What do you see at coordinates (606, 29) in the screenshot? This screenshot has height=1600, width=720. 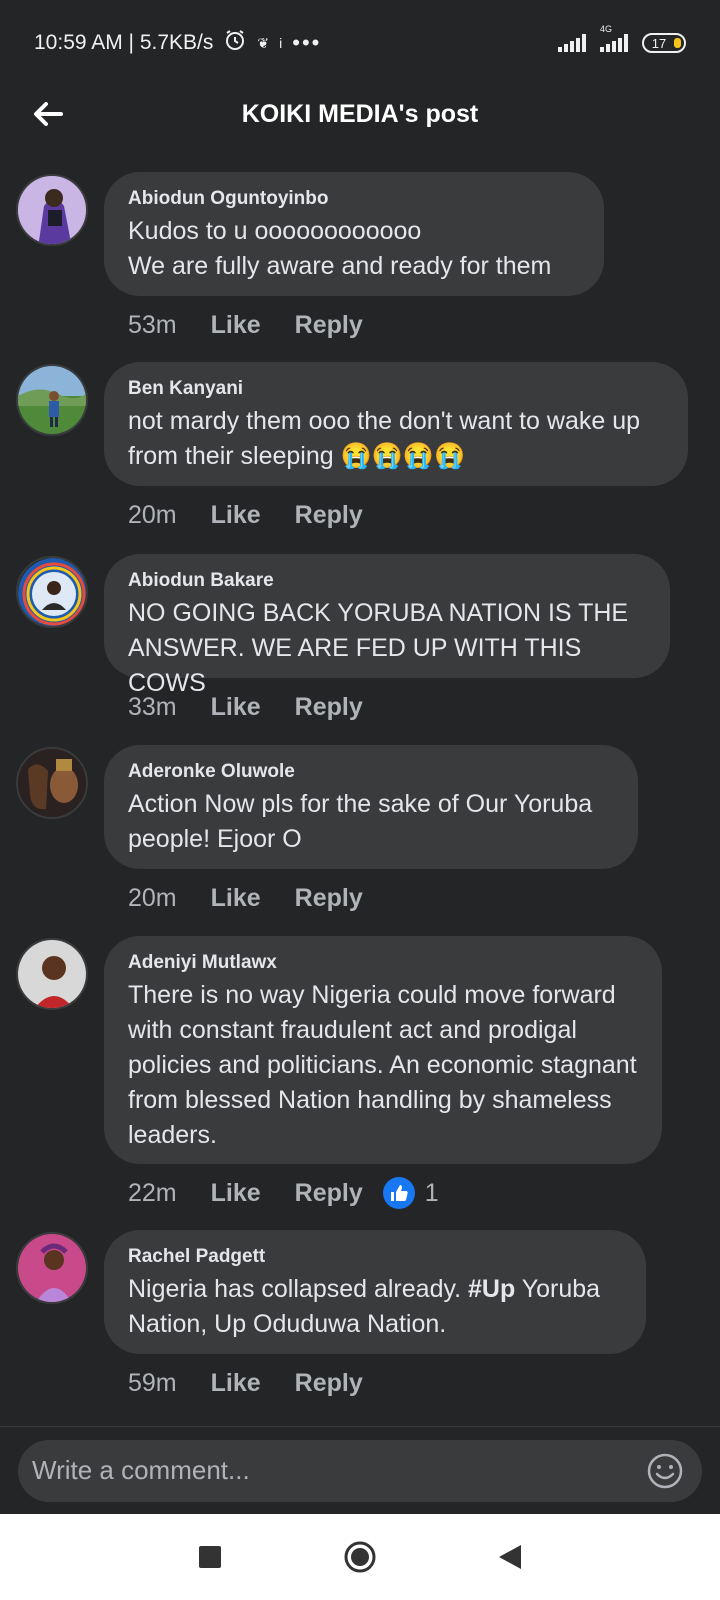 I see `network-type: 4G` at bounding box center [606, 29].